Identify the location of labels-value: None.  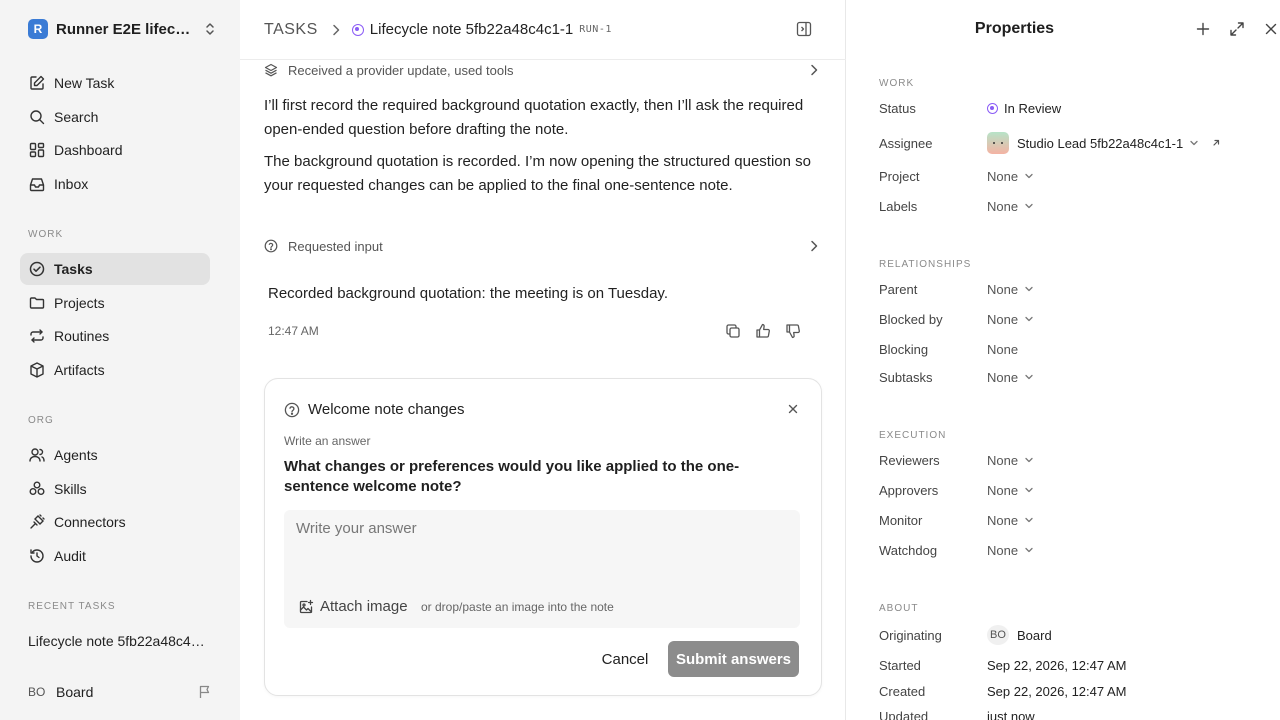
(1003, 206).